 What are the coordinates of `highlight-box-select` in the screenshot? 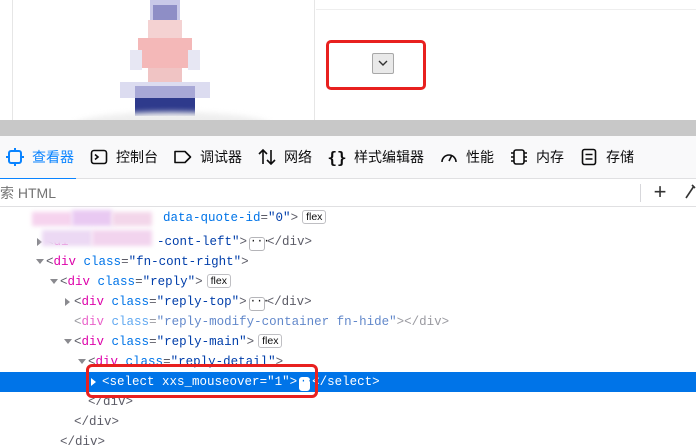 It's located at (376, 65).